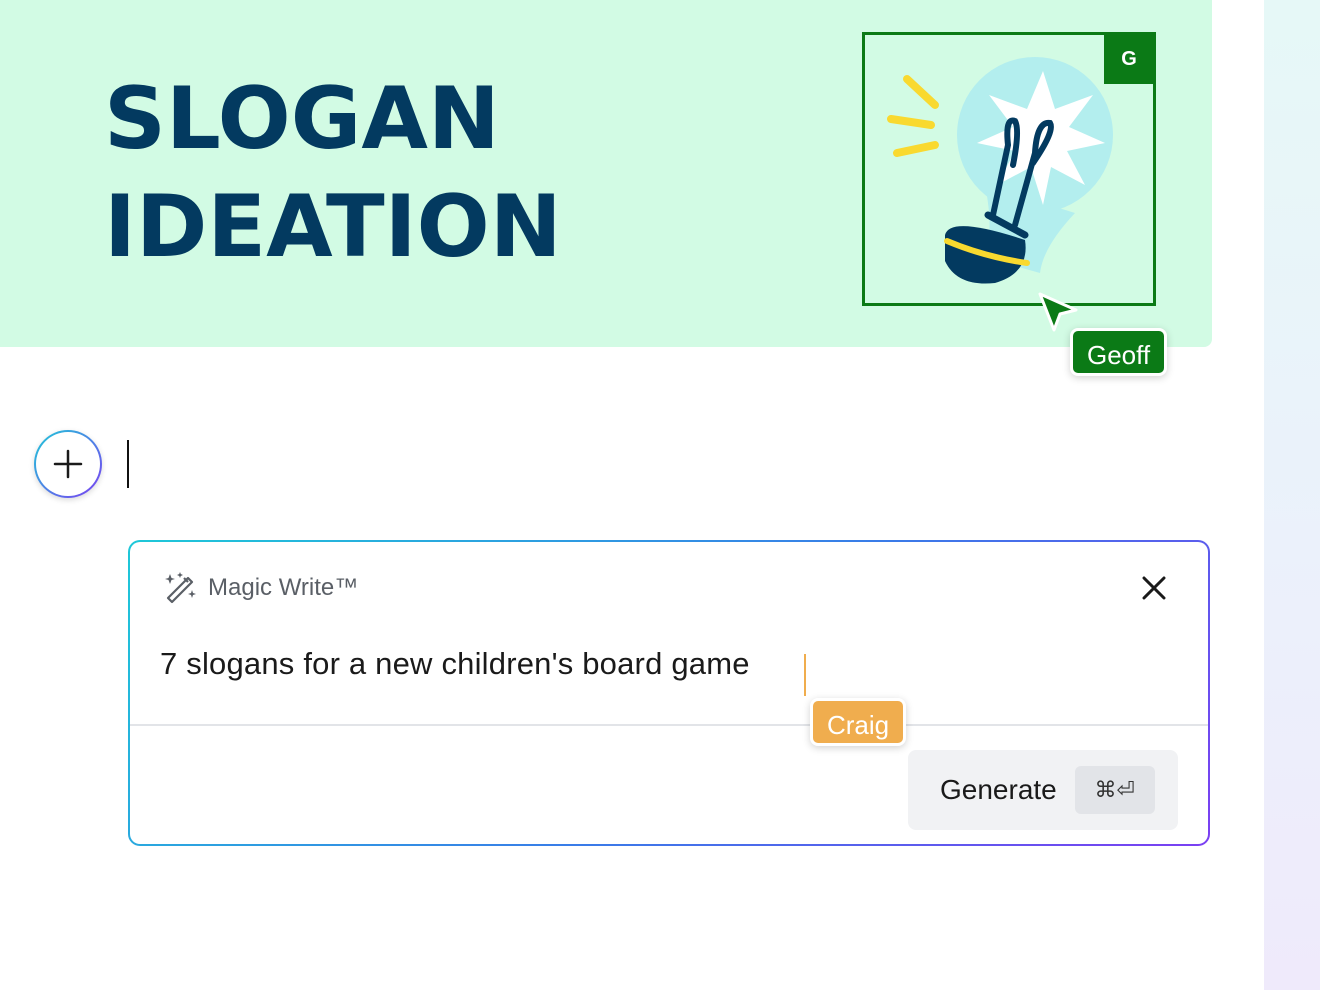  I want to click on keyboard-shortcut-hint: ⌘⏎, so click(1114, 790).